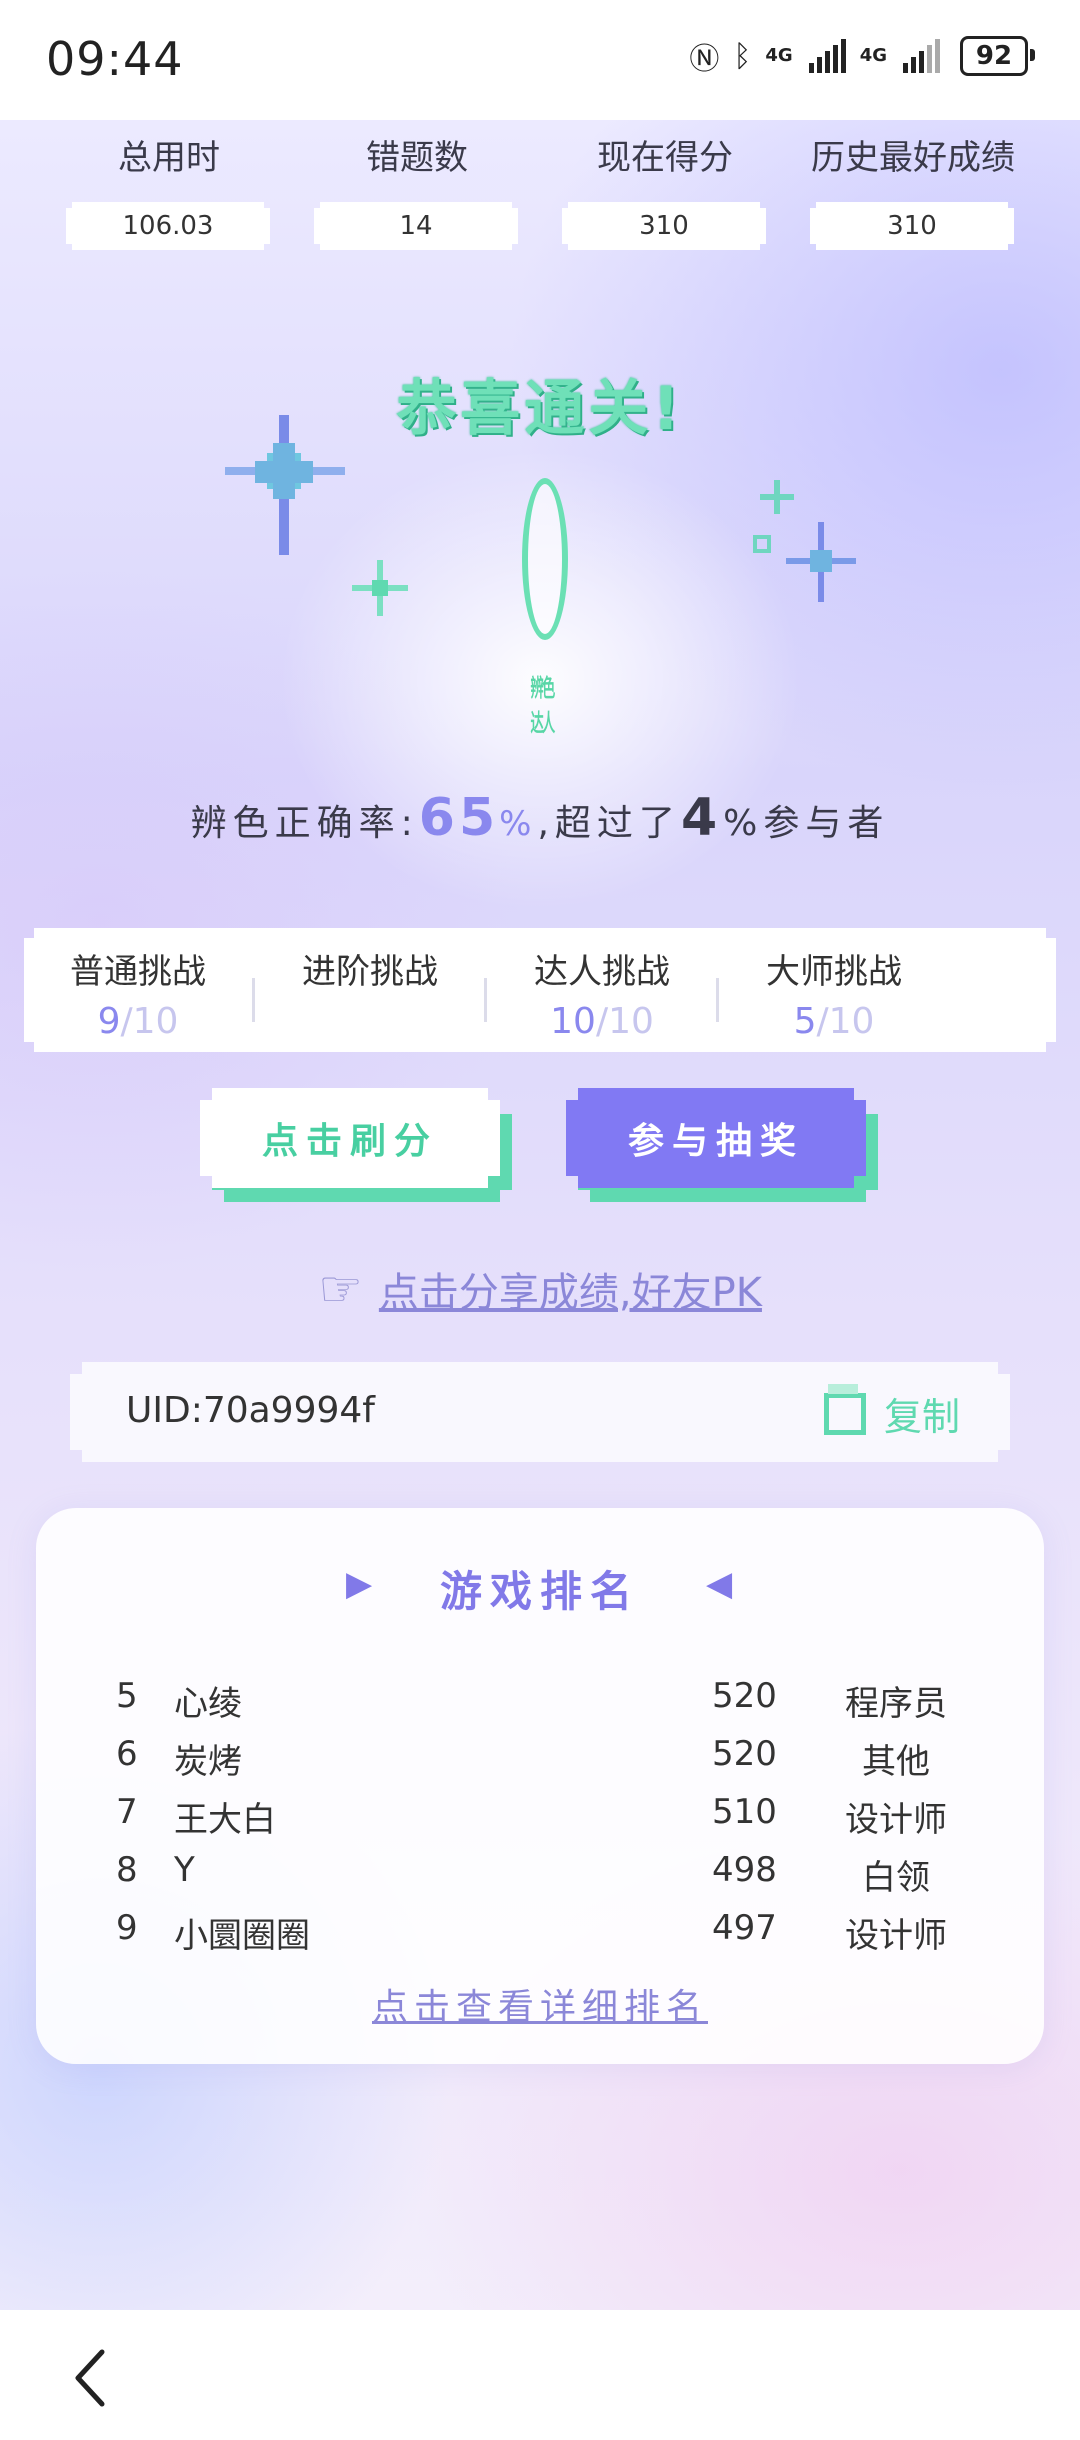 This screenshot has width=1080, height=2440. What do you see at coordinates (540, 1761) in the screenshot?
I see `ranking-row: 6 炭烤 520 其他` at bounding box center [540, 1761].